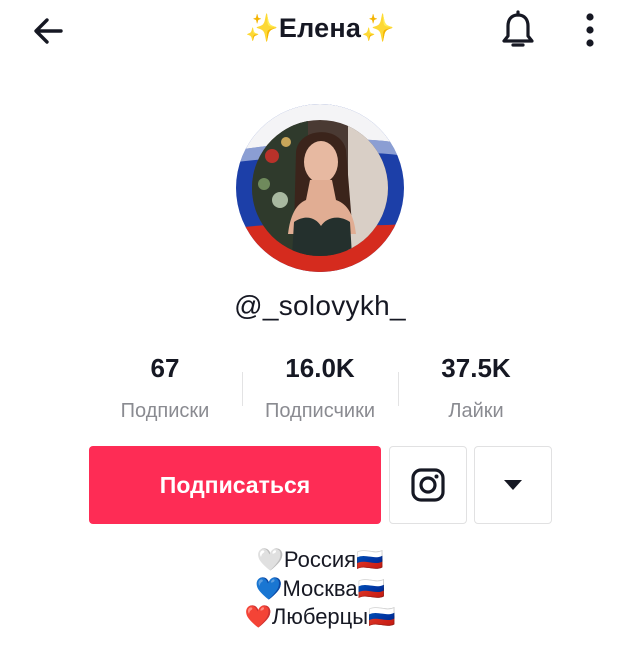 The height and width of the screenshot is (666, 640). I want to click on likes-count: 37.5K, so click(476, 368).